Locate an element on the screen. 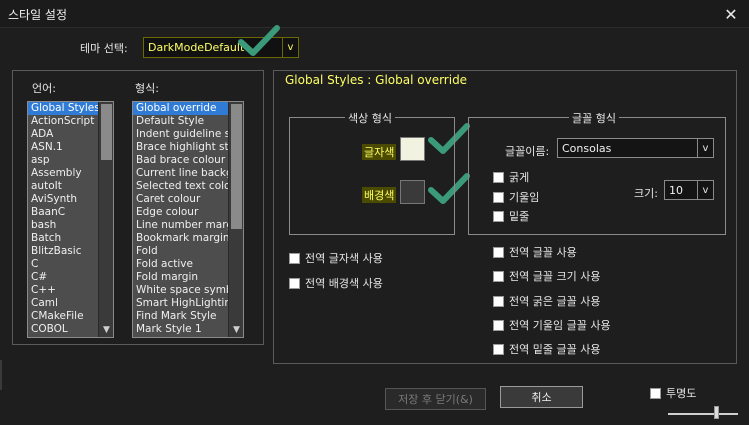 This screenshot has width=749, height=425. global-bg-checkbox: 전역 배경색 사용 is located at coordinates (336, 283).